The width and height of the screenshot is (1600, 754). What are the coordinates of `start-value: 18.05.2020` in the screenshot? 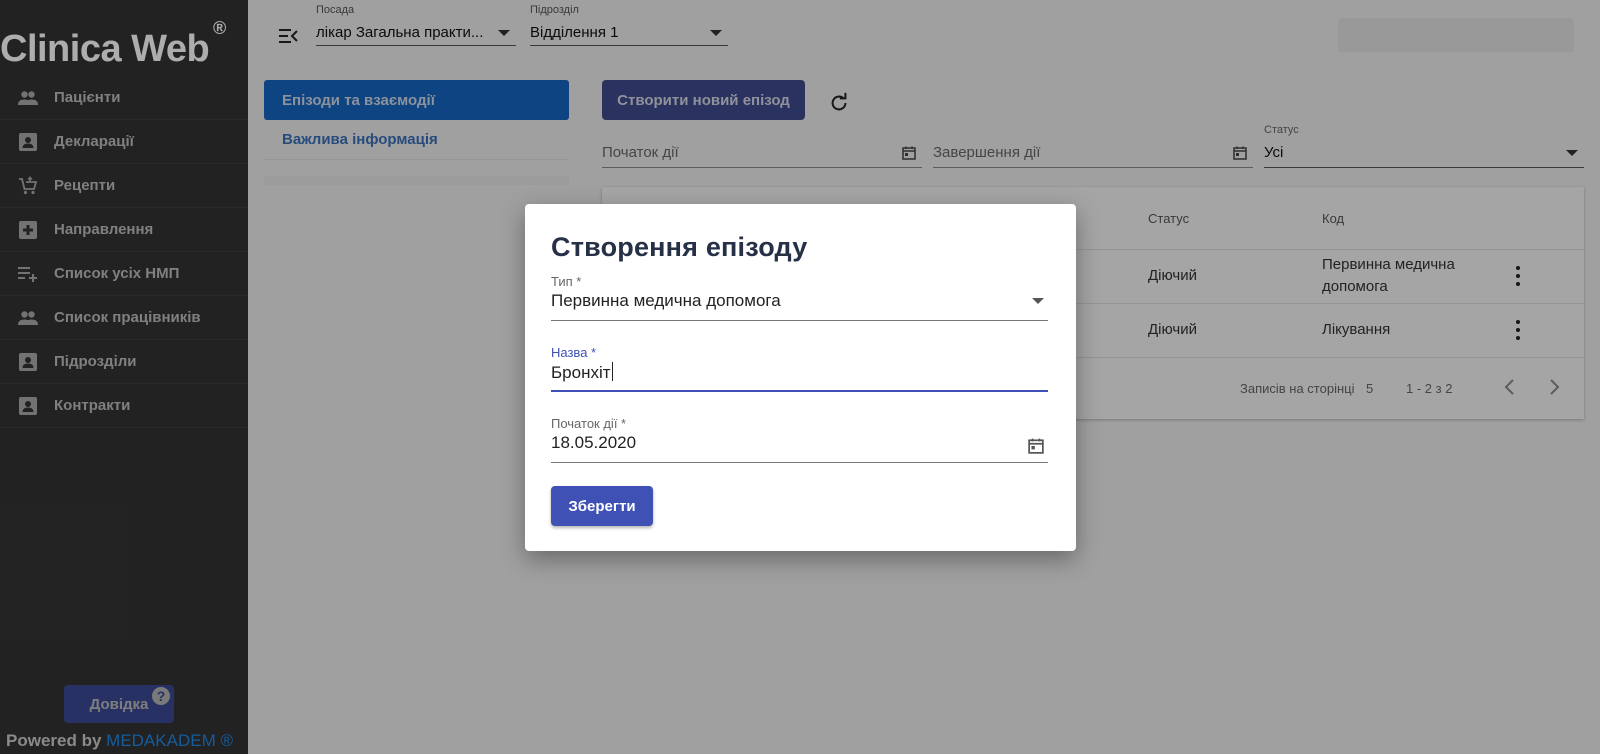 It's located at (594, 442).